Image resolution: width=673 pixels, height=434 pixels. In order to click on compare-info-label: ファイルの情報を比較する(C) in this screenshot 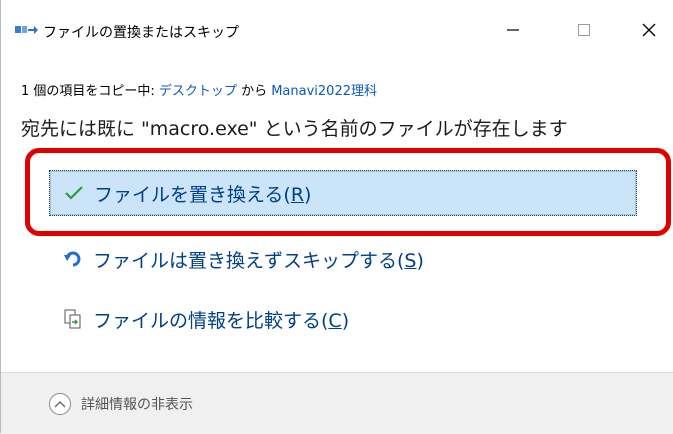, I will do `click(221, 320)`.